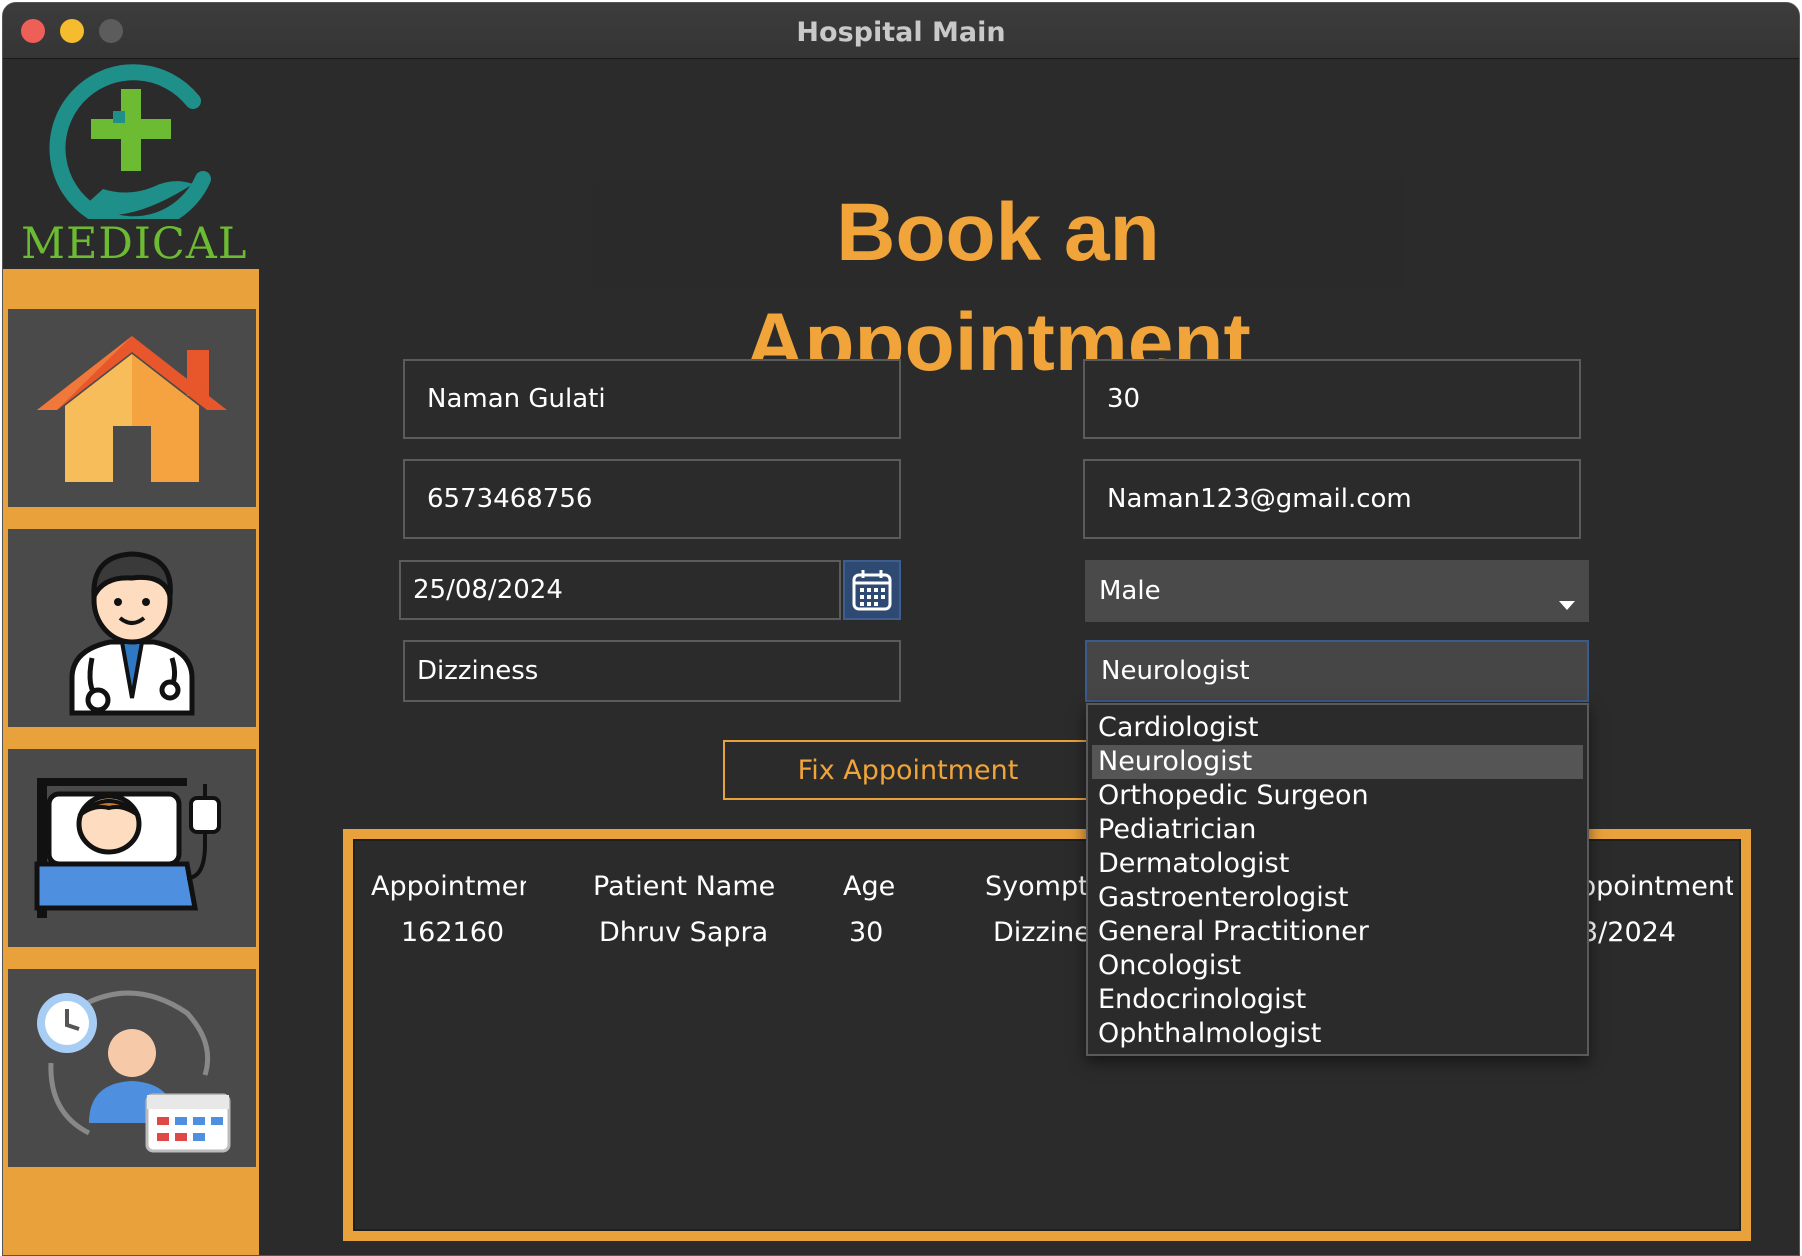 Image resolution: width=1802 pixels, height=1256 pixels. I want to click on column-header: Age, so click(869, 886).